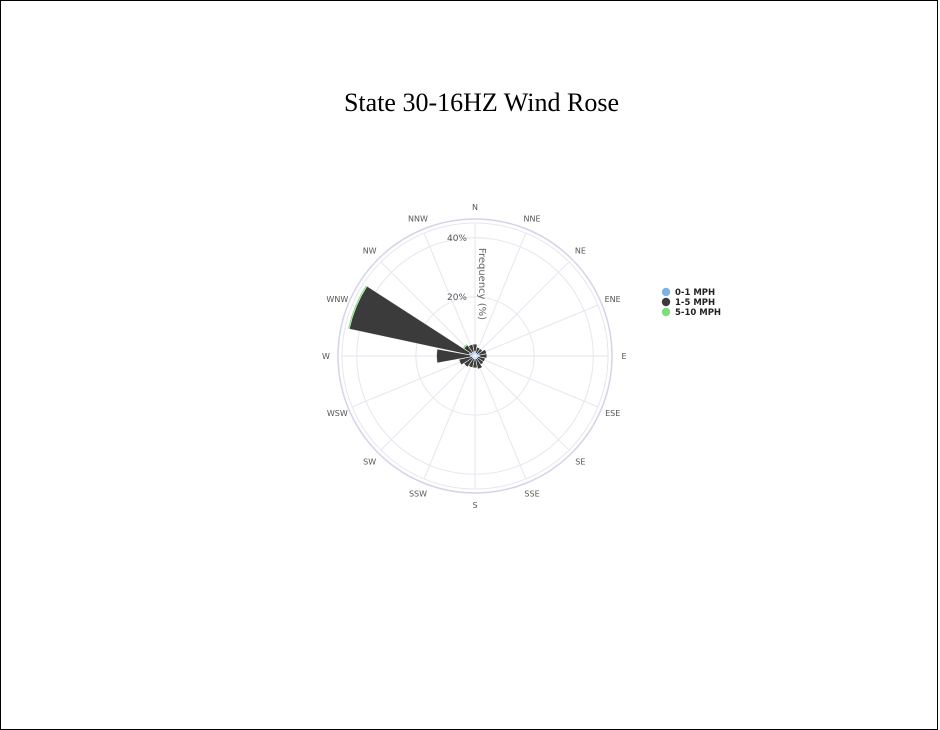 This screenshot has height=730, width=940. I want to click on direction-label-w: W, so click(326, 356).